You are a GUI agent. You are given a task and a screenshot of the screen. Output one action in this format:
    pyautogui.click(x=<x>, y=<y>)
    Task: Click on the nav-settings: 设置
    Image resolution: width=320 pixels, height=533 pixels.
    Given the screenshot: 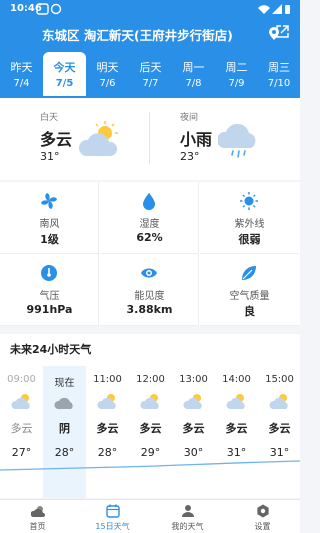 What is the action you would take?
    pyautogui.click(x=262, y=516)
    